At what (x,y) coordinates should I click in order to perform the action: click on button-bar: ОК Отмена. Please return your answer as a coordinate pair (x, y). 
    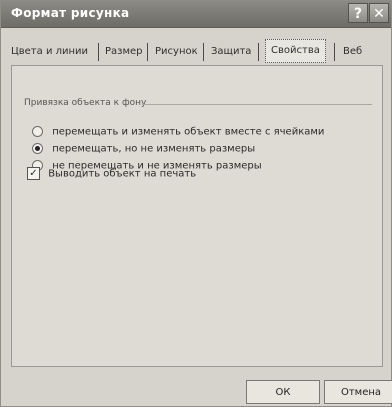
    Looking at the image, I should click on (196, 387).